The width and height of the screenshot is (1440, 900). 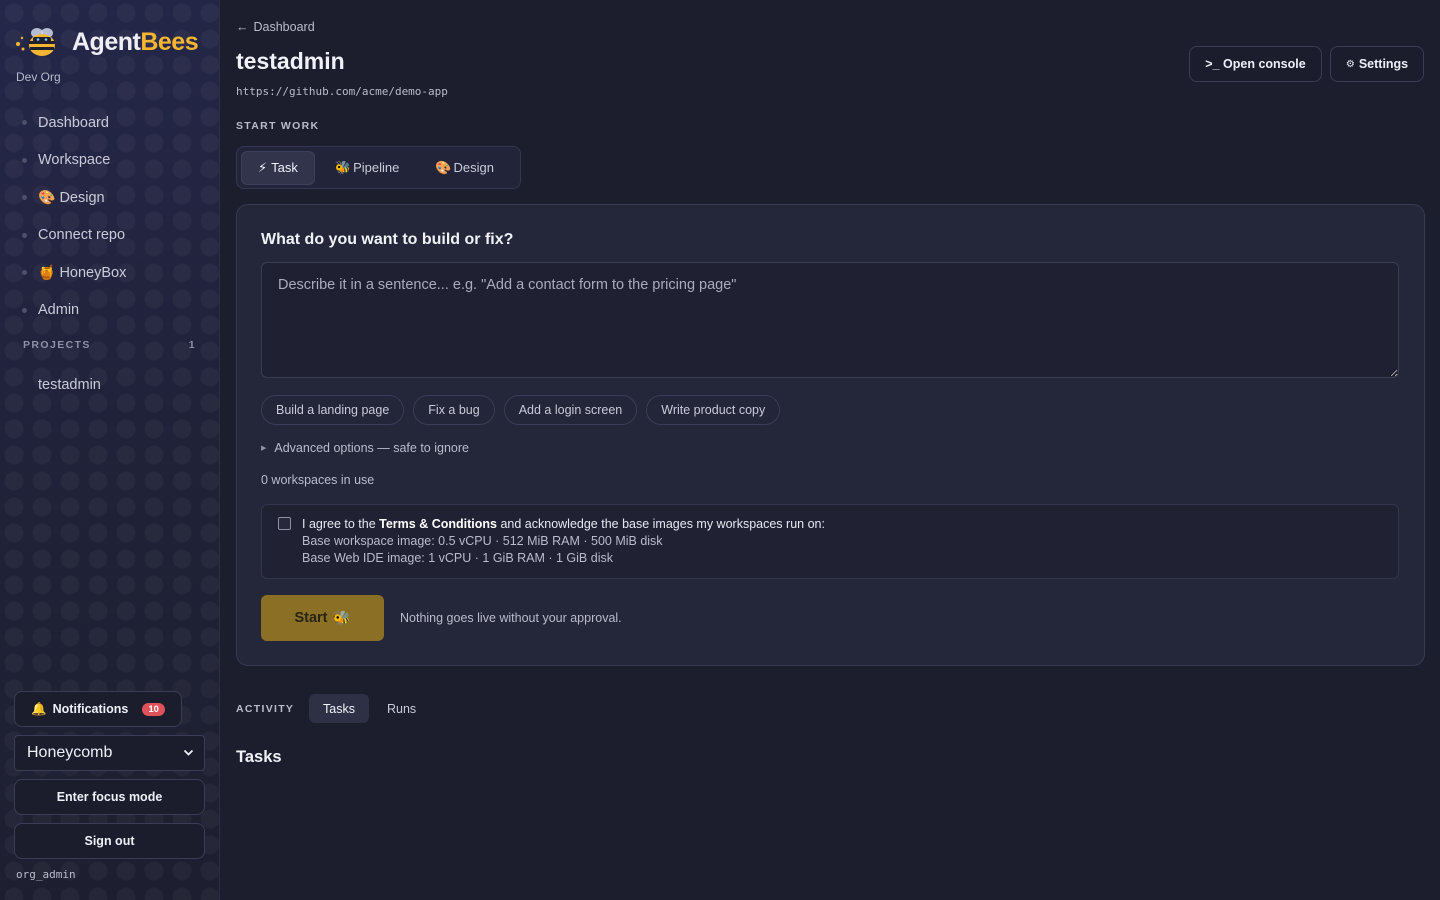 I want to click on gear-icon: ⚙, so click(x=1350, y=64).